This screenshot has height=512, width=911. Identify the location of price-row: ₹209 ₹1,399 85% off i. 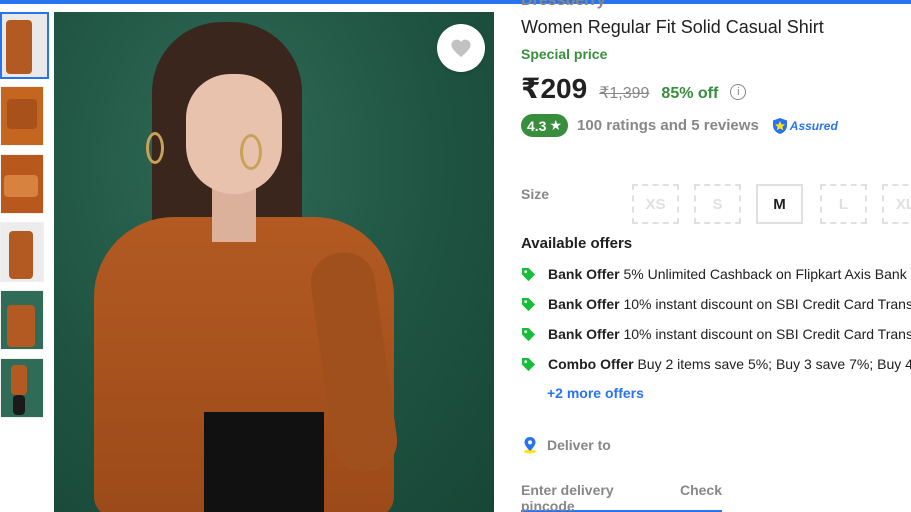
(634, 88).